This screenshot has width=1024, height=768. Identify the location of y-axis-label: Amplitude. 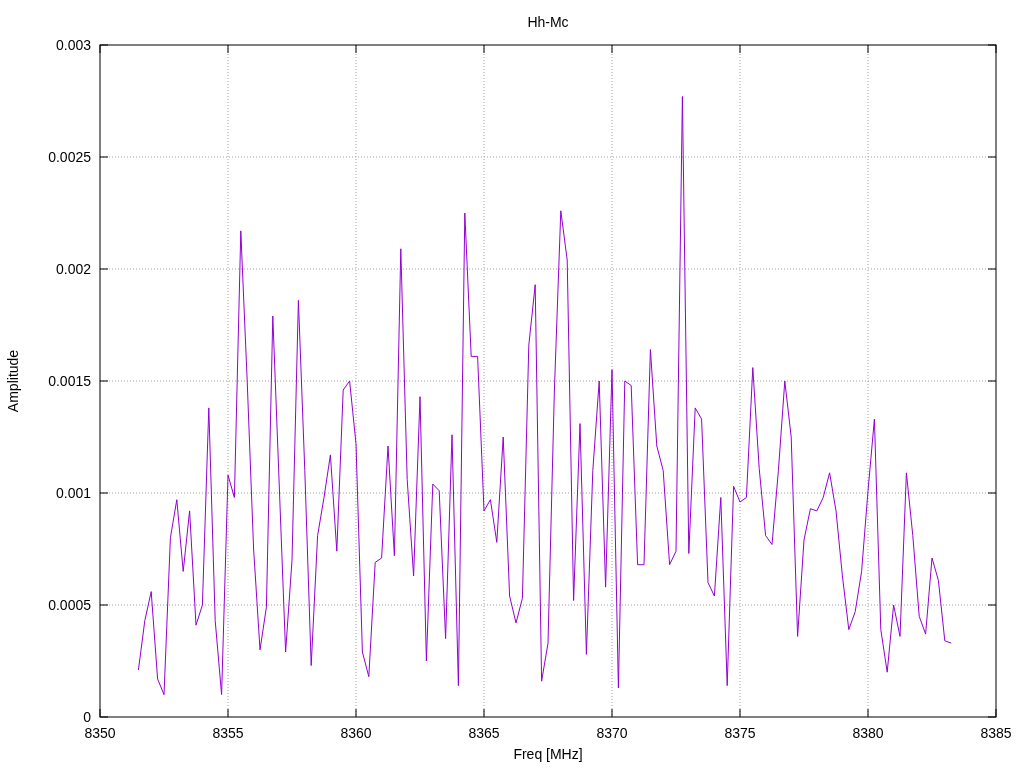
(13, 381).